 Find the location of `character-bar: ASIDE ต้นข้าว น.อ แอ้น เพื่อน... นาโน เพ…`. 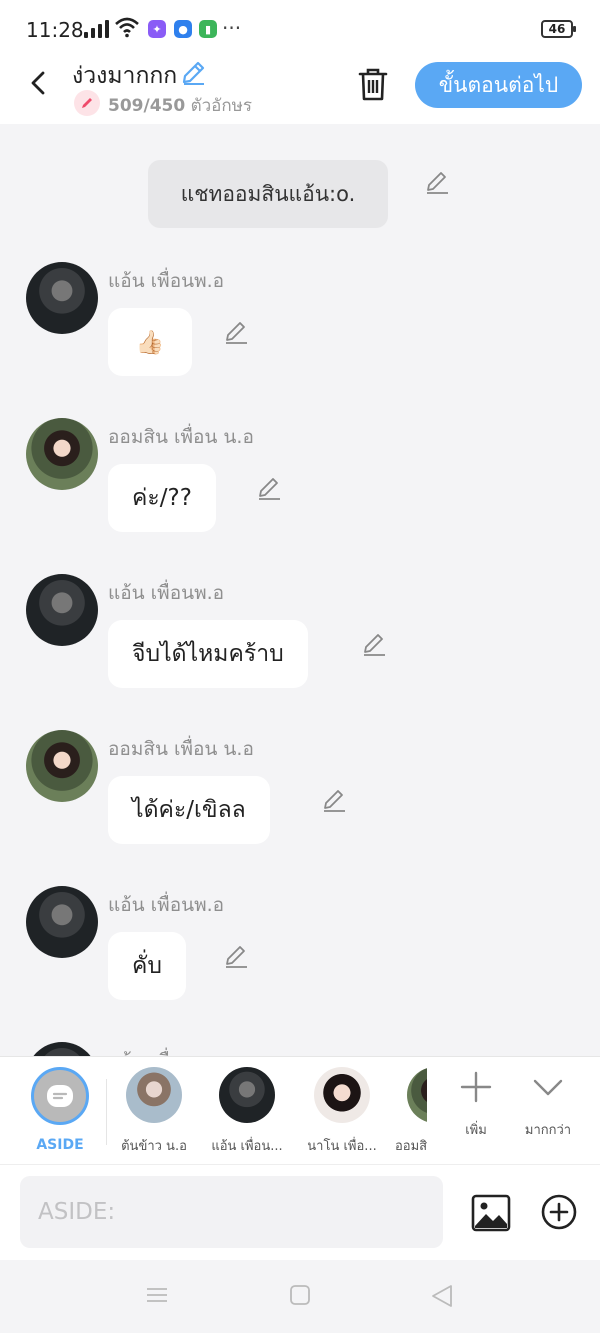

character-bar: ASIDE ต้นข้าว น.อ แอ้น เพื่อน... นาโน เพ… is located at coordinates (300, 1110).